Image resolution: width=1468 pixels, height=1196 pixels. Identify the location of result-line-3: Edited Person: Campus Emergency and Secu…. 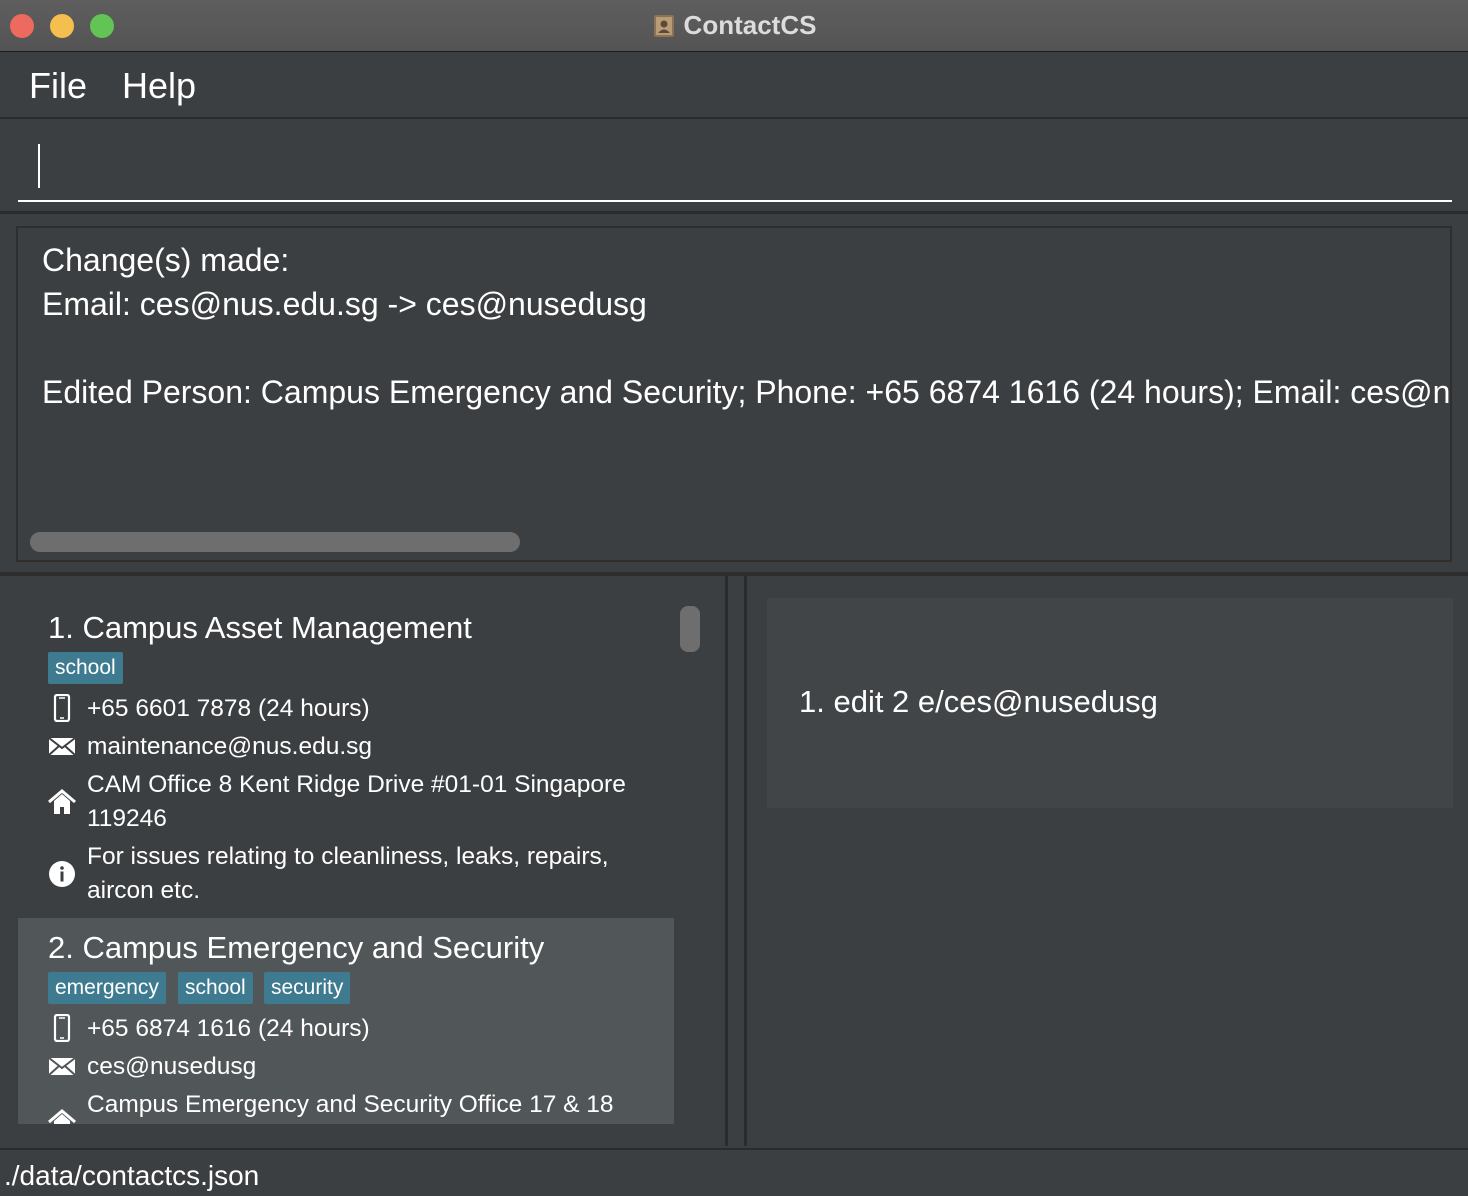
(747, 392).